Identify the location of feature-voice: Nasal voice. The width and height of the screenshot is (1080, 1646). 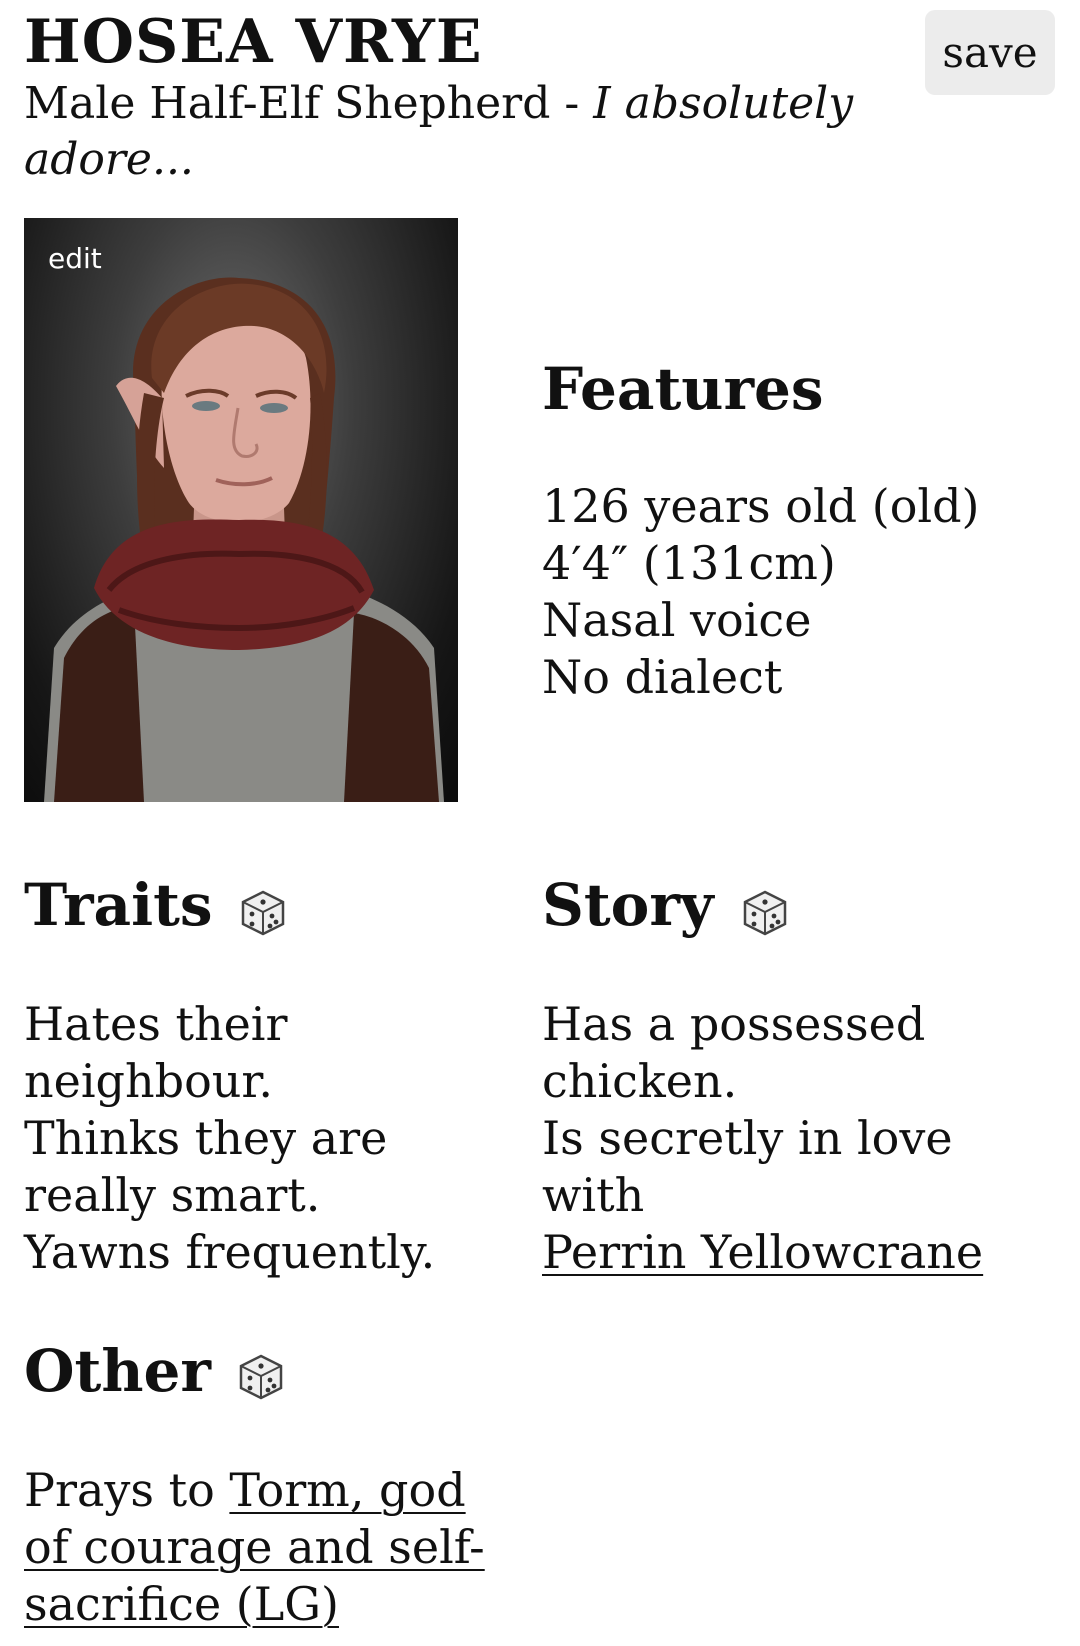
(677, 620).